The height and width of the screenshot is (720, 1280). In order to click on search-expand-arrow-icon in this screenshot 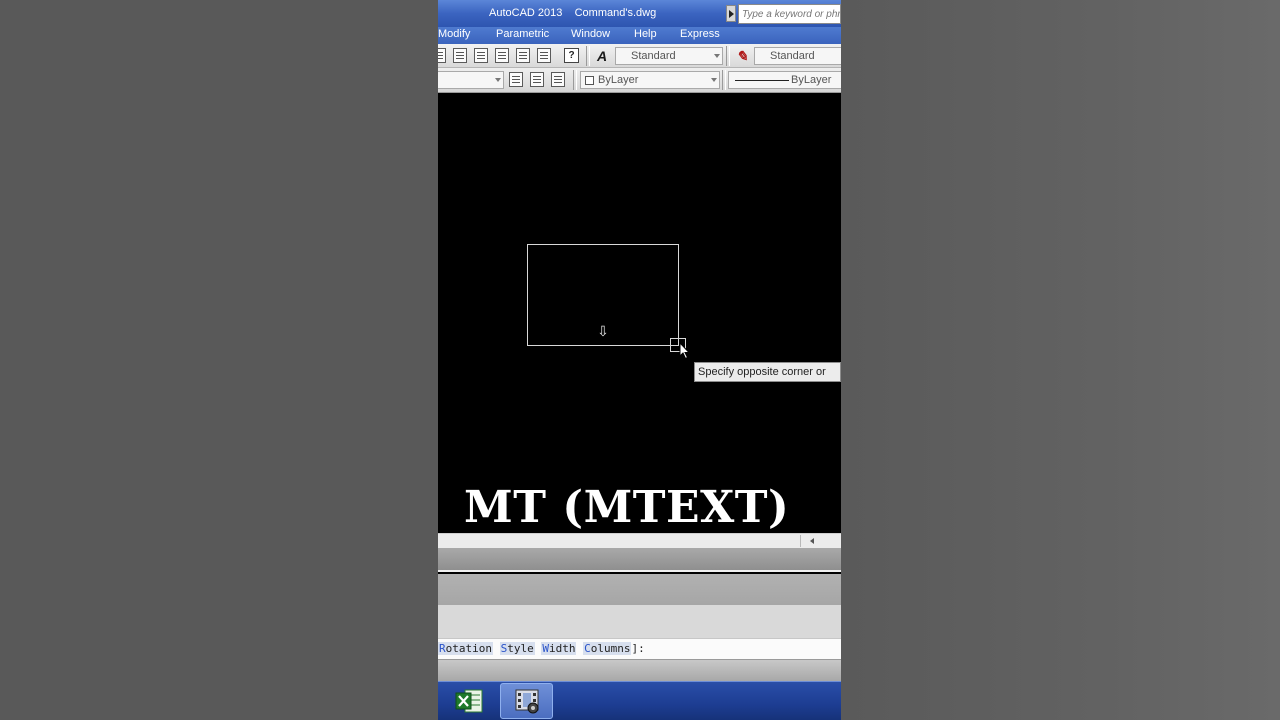, I will do `click(731, 13)`.